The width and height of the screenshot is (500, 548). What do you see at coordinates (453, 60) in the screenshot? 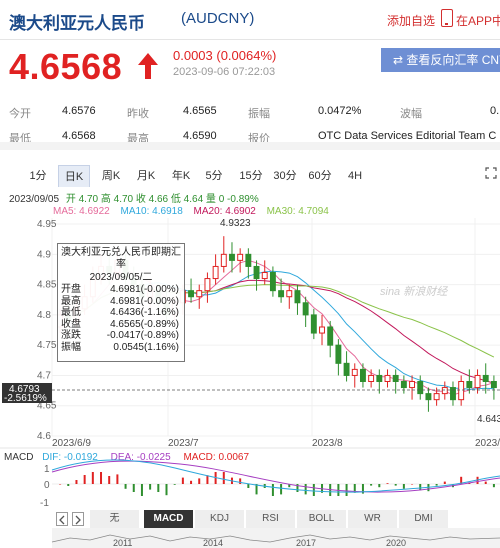
I see `reverse-rate-label: 查看反向汇率 CNY` at bounding box center [453, 60].